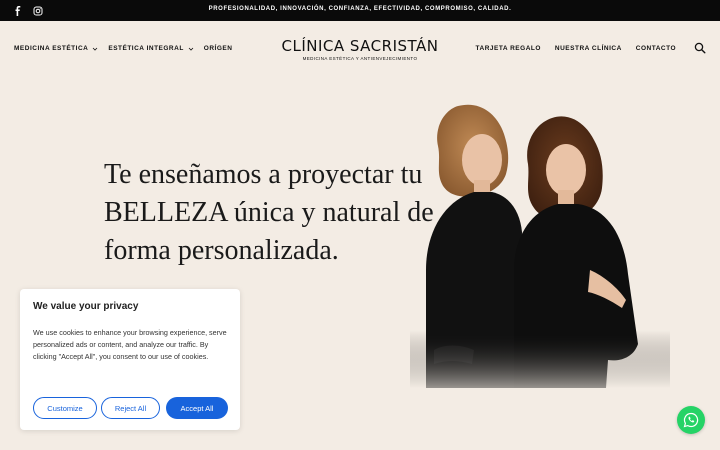  Describe the element at coordinates (86, 306) in the screenshot. I see `cookie-banner-title: We value your privacy` at that location.